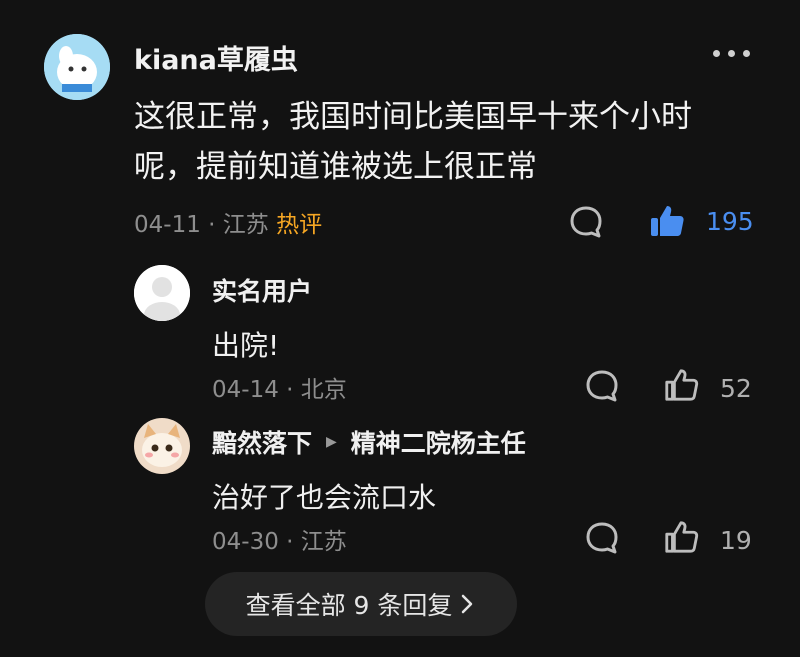 This screenshot has height=657, width=800. I want to click on view-all-replies-button: 查看全部 9 条回复, so click(361, 604).